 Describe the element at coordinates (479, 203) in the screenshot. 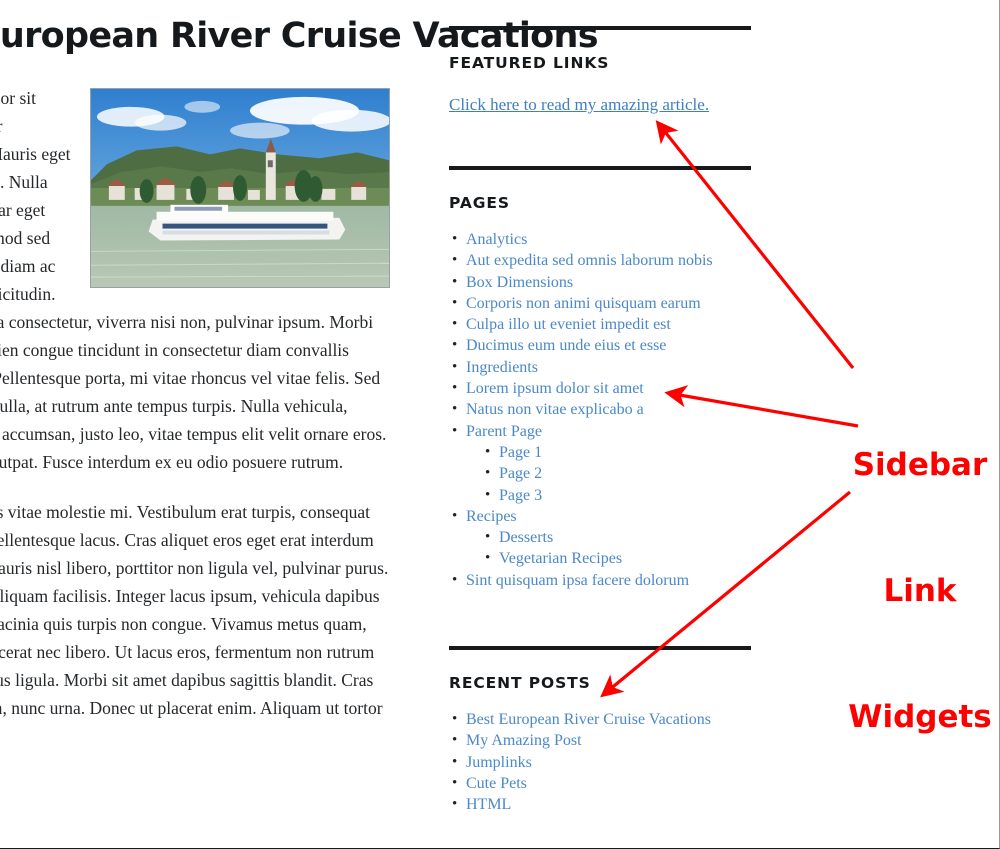

I see `widget-title-pages: PAGES` at that location.